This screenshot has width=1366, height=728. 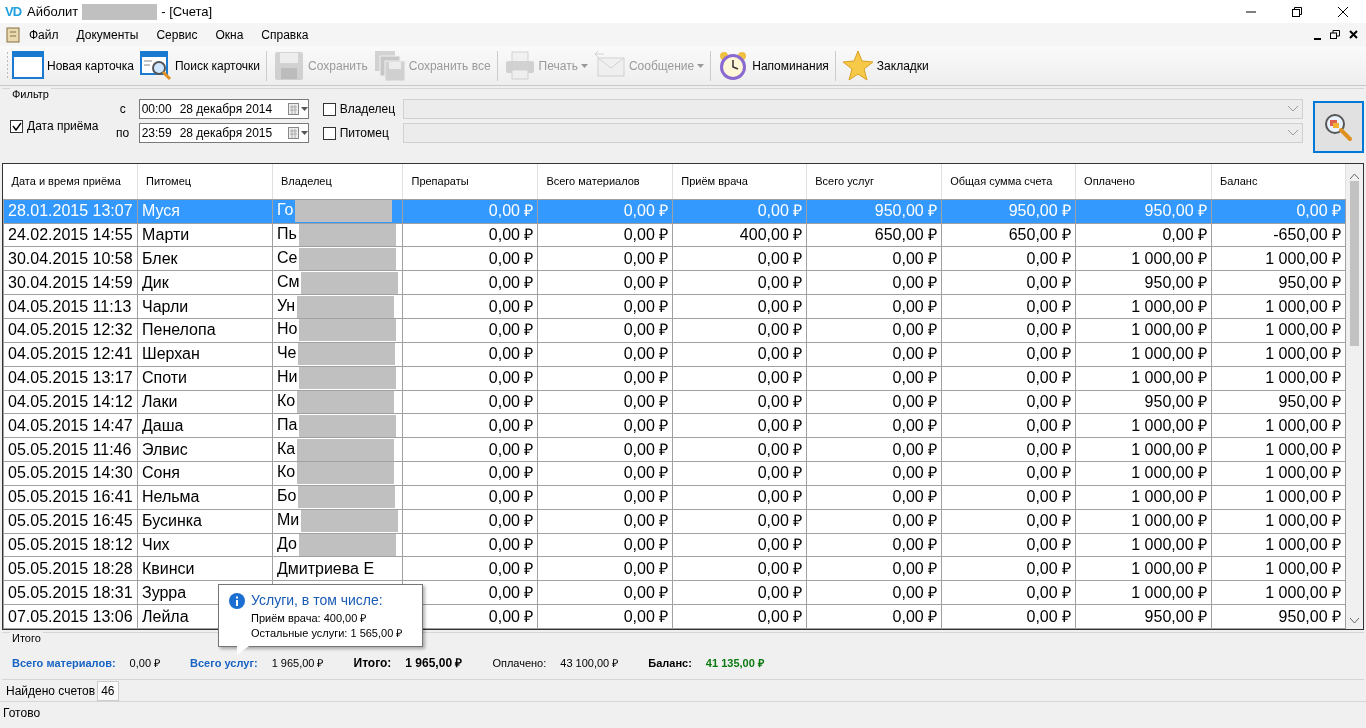 What do you see at coordinates (229, 34) in the screenshot?
I see `menu-item: Окна` at bounding box center [229, 34].